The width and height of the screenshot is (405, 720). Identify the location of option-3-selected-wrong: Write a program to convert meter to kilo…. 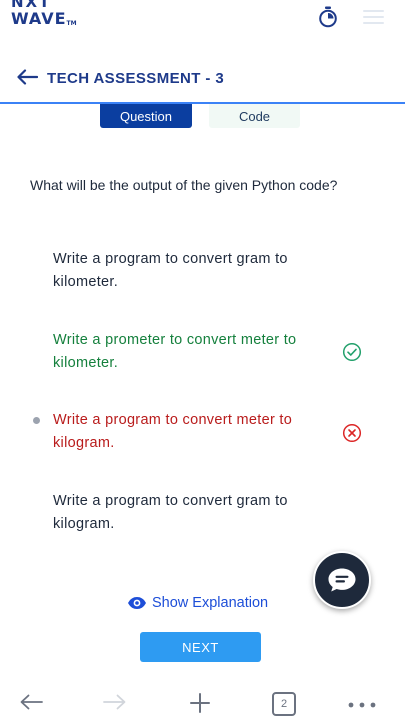
(195, 432).